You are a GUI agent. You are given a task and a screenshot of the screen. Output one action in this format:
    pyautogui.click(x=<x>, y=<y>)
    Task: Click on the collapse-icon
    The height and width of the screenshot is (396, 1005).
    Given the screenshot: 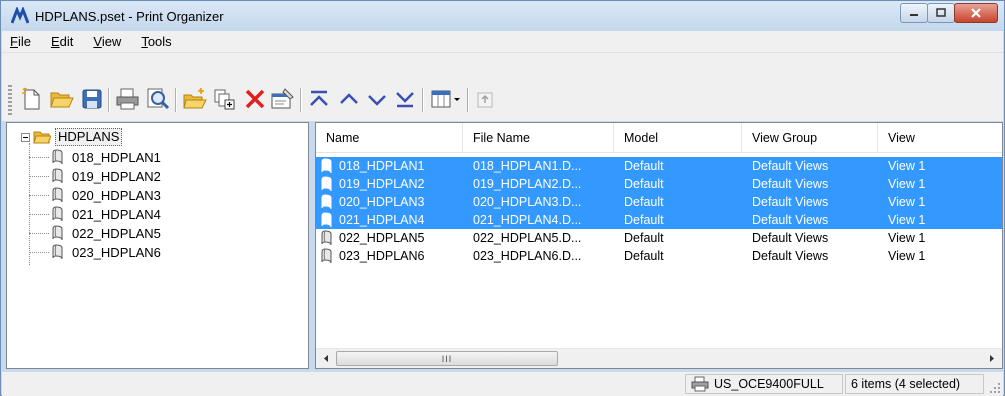 What is the action you would take?
    pyautogui.click(x=25, y=137)
    